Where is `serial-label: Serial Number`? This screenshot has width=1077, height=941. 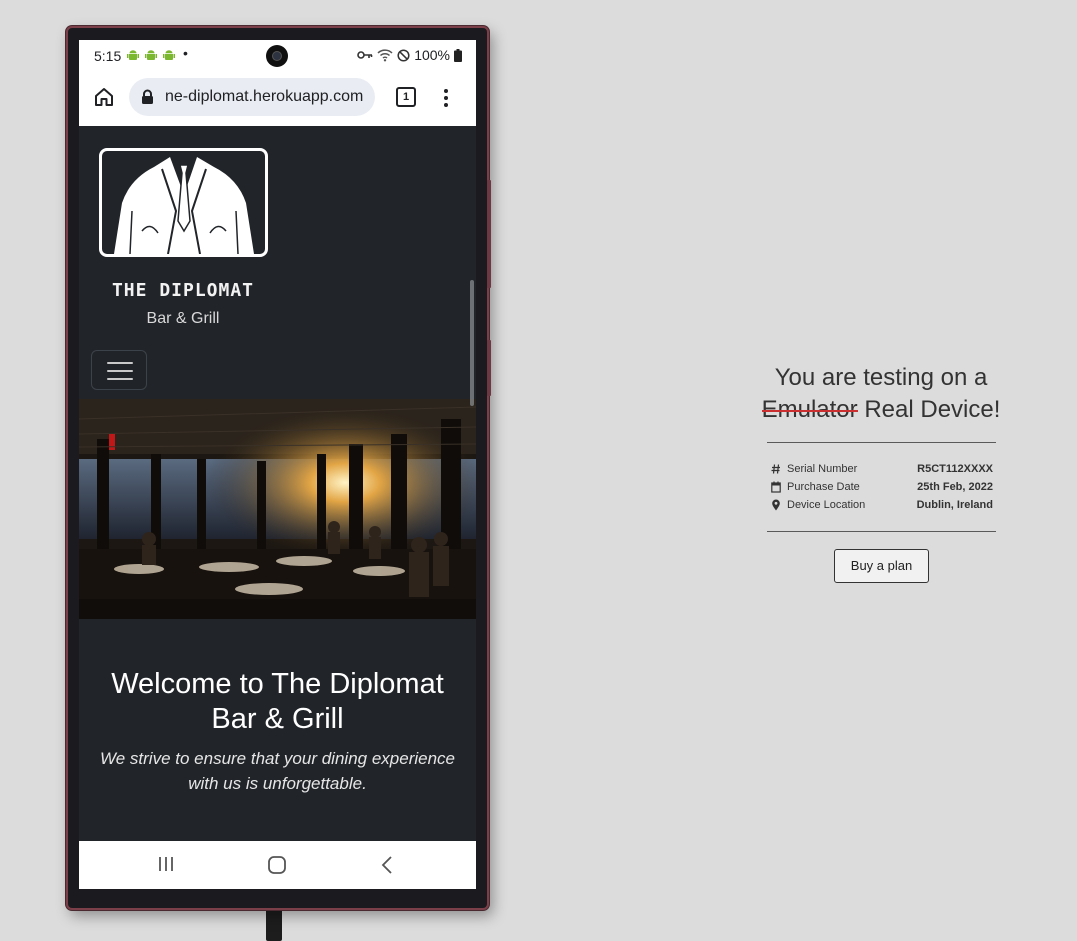
serial-label: Serial Number is located at coordinates (822, 469).